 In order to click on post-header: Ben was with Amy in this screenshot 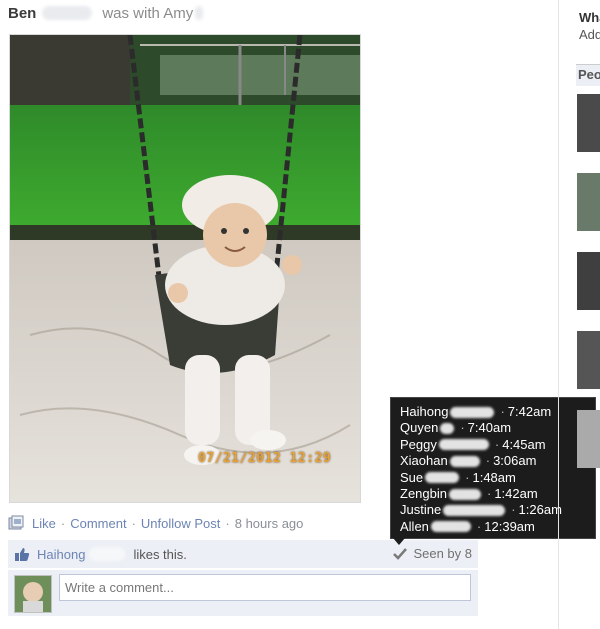, I will do `click(106, 13)`.